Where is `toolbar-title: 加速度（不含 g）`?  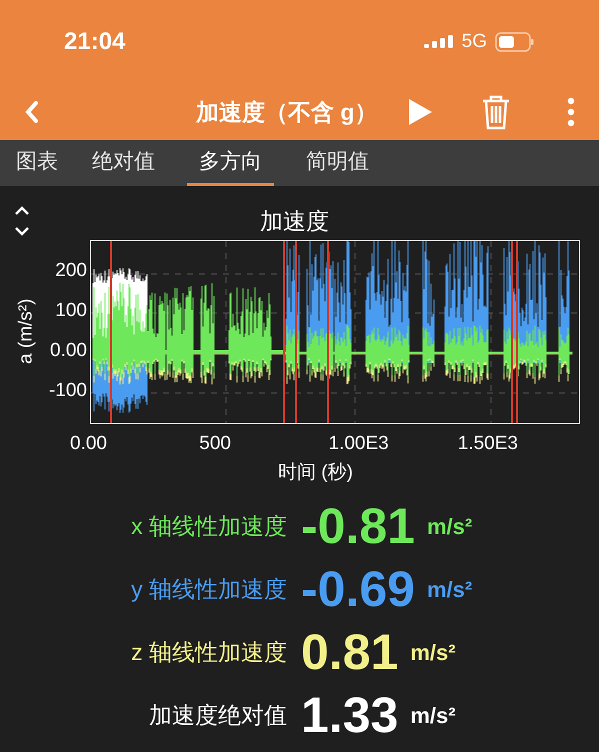
toolbar-title: 加速度（不含 g） is located at coordinates (287, 112).